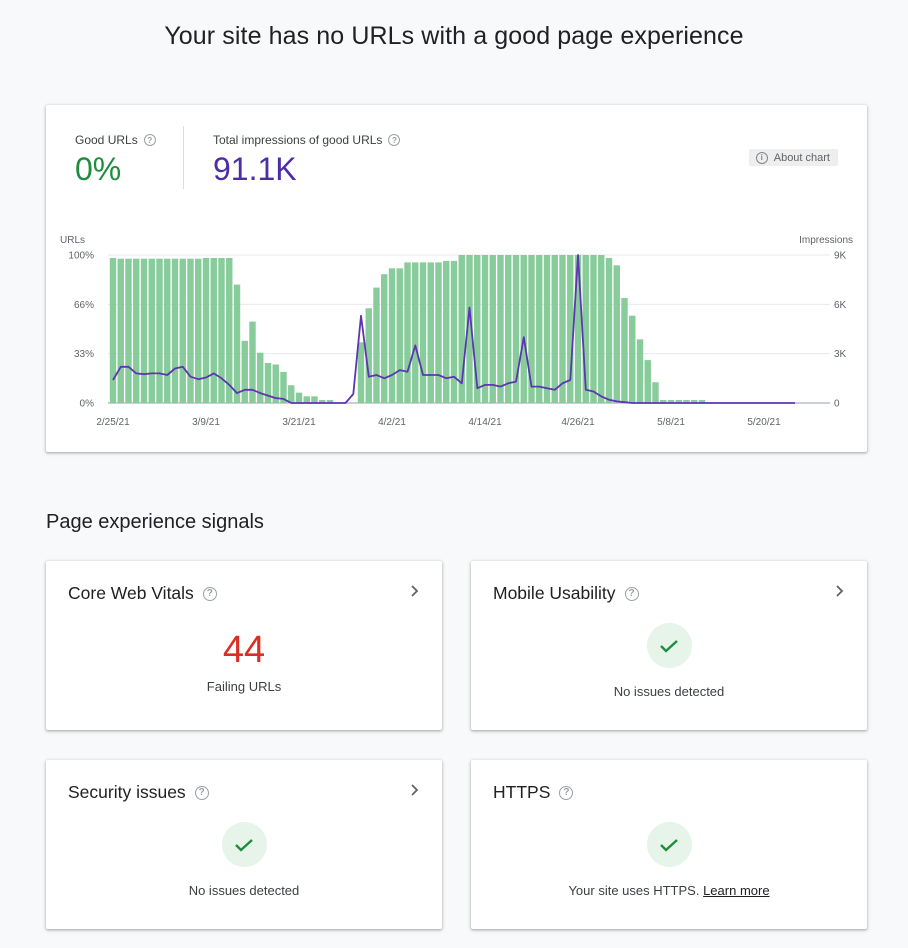 The image size is (908, 948). What do you see at coordinates (840, 354) in the screenshot?
I see `right-tick-label: 3K` at bounding box center [840, 354].